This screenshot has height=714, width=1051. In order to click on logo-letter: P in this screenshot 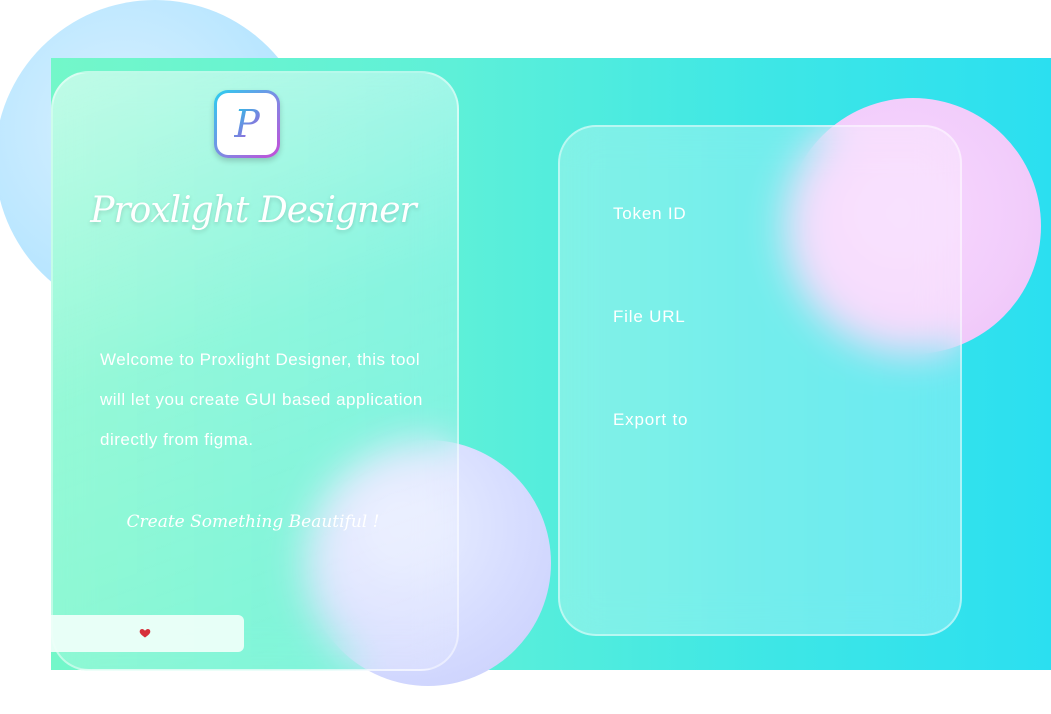, I will do `click(247, 124)`.